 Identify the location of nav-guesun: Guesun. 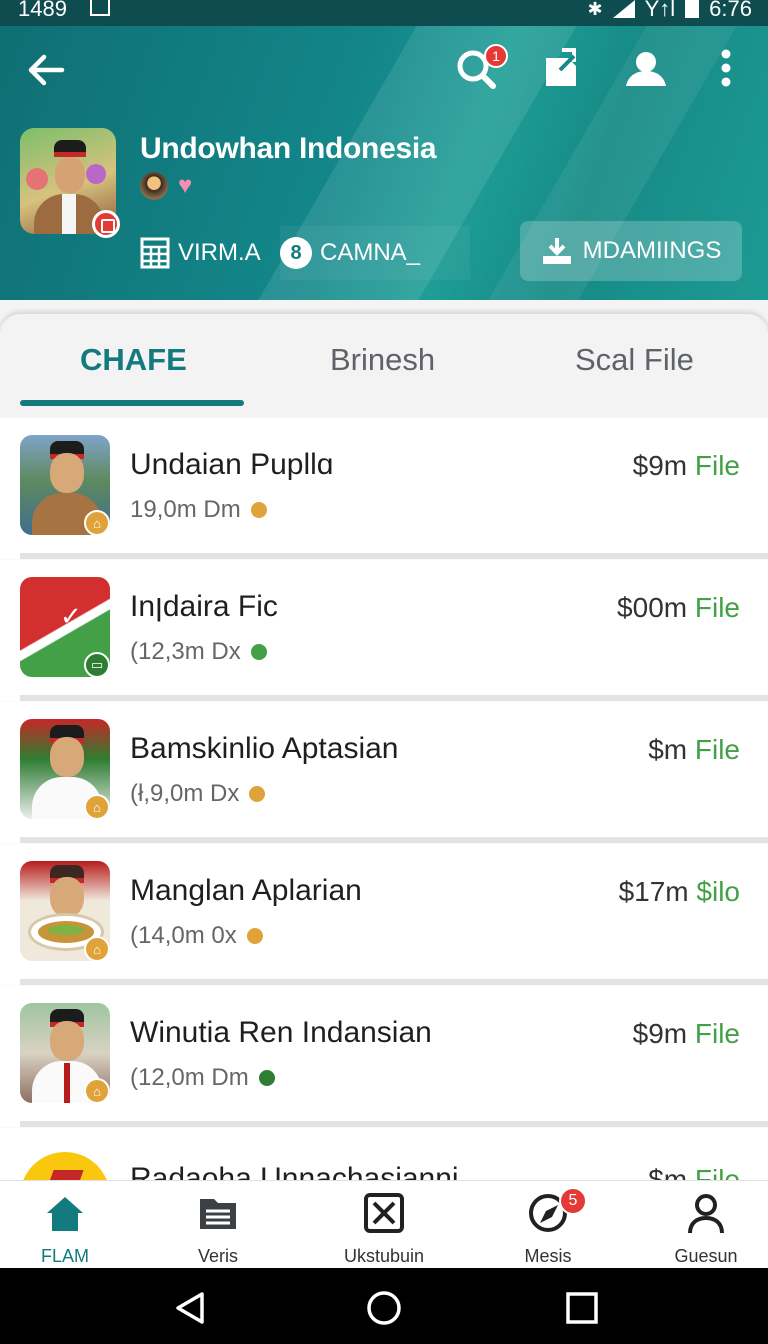
(704, 1229).